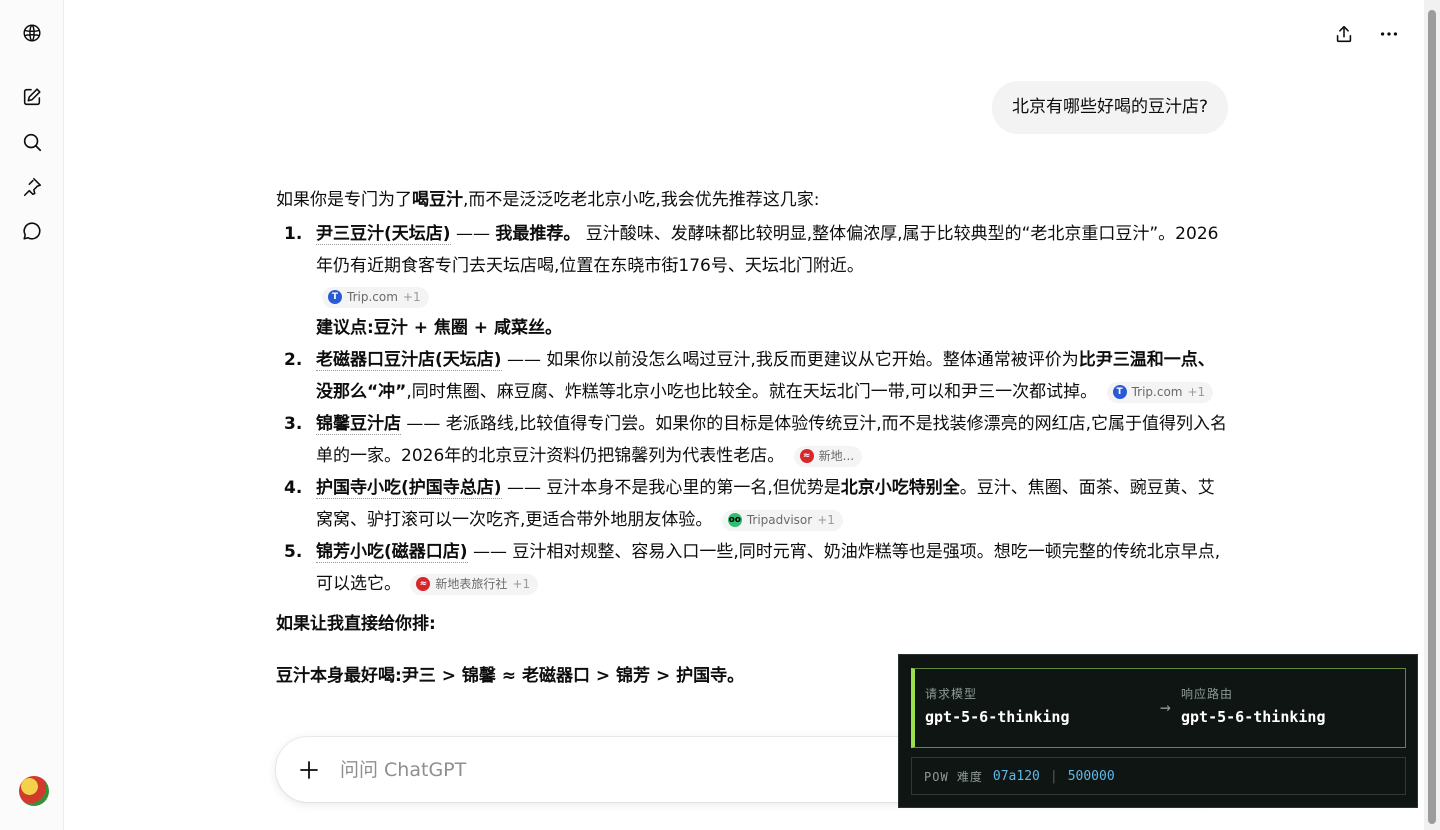 The image size is (1440, 830). Describe the element at coordinates (1253, 717) in the screenshot. I see `response-route-value: gpt-5-6-thinking` at that location.